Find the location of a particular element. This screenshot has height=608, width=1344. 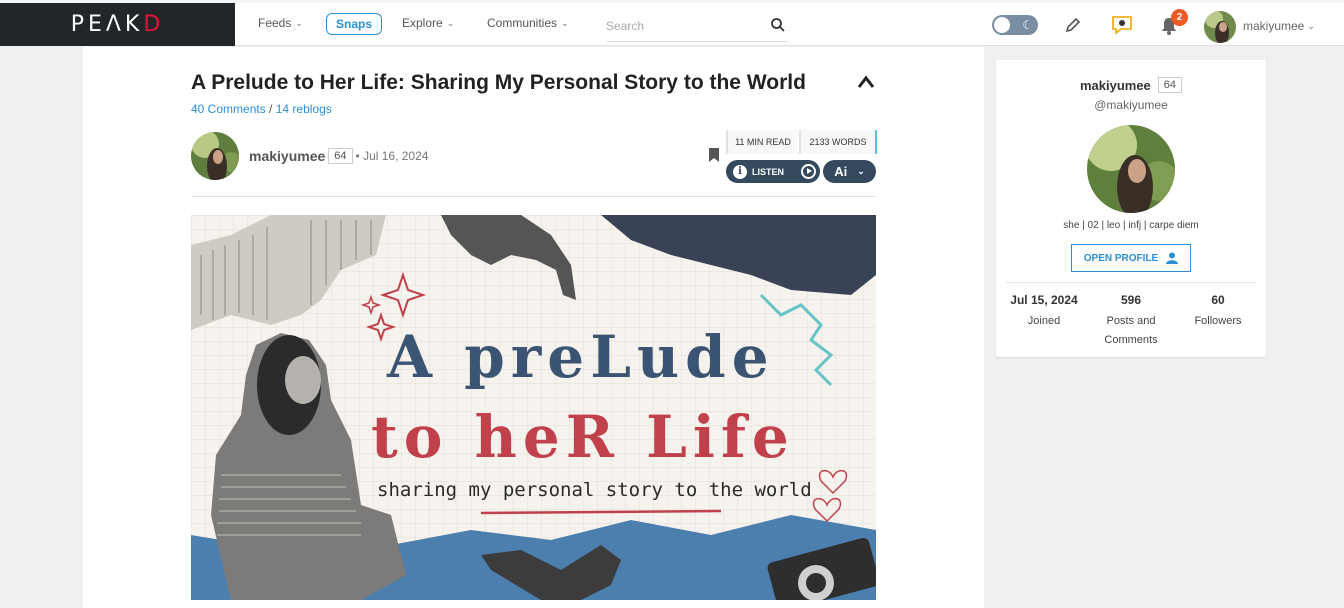

author-line: makiyumee 64 • Jul 16, 2024 is located at coordinates (338, 156).